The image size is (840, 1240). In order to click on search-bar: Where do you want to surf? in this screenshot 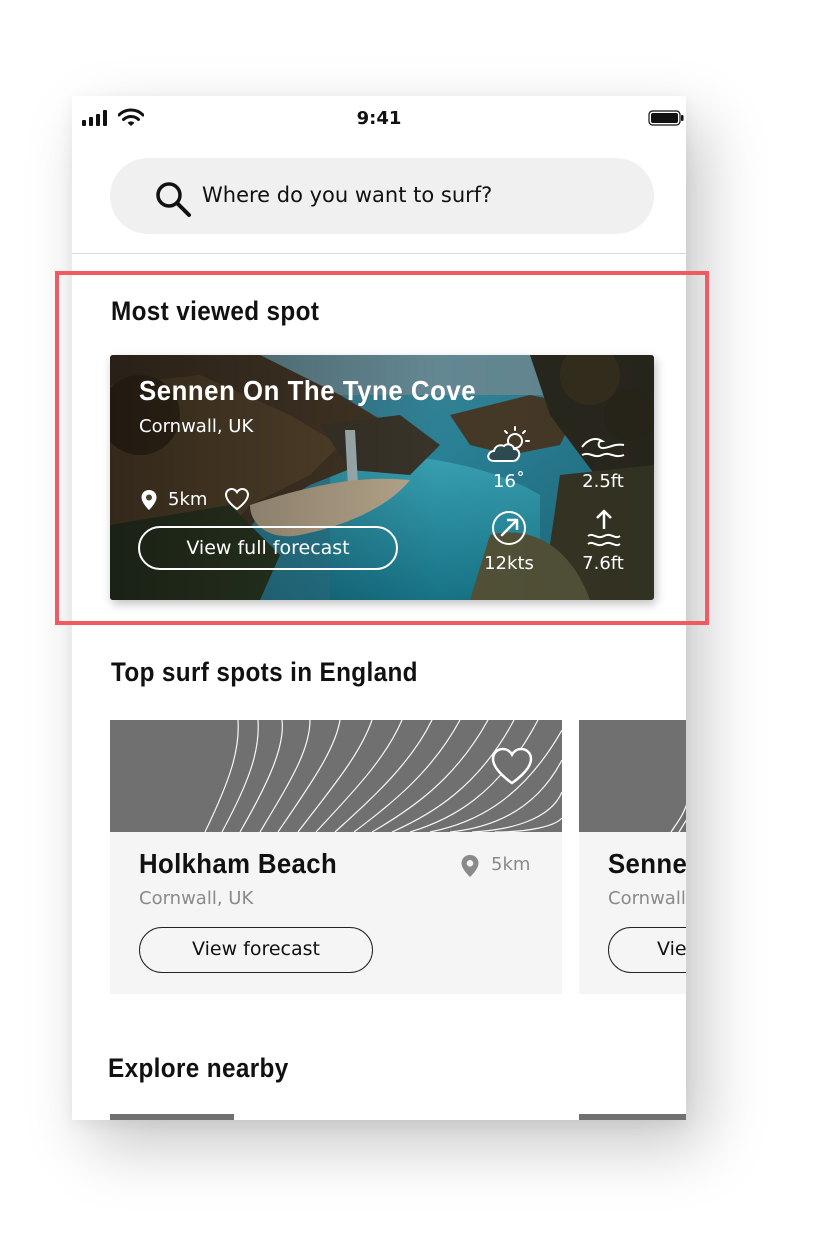, I will do `click(382, 196)`.